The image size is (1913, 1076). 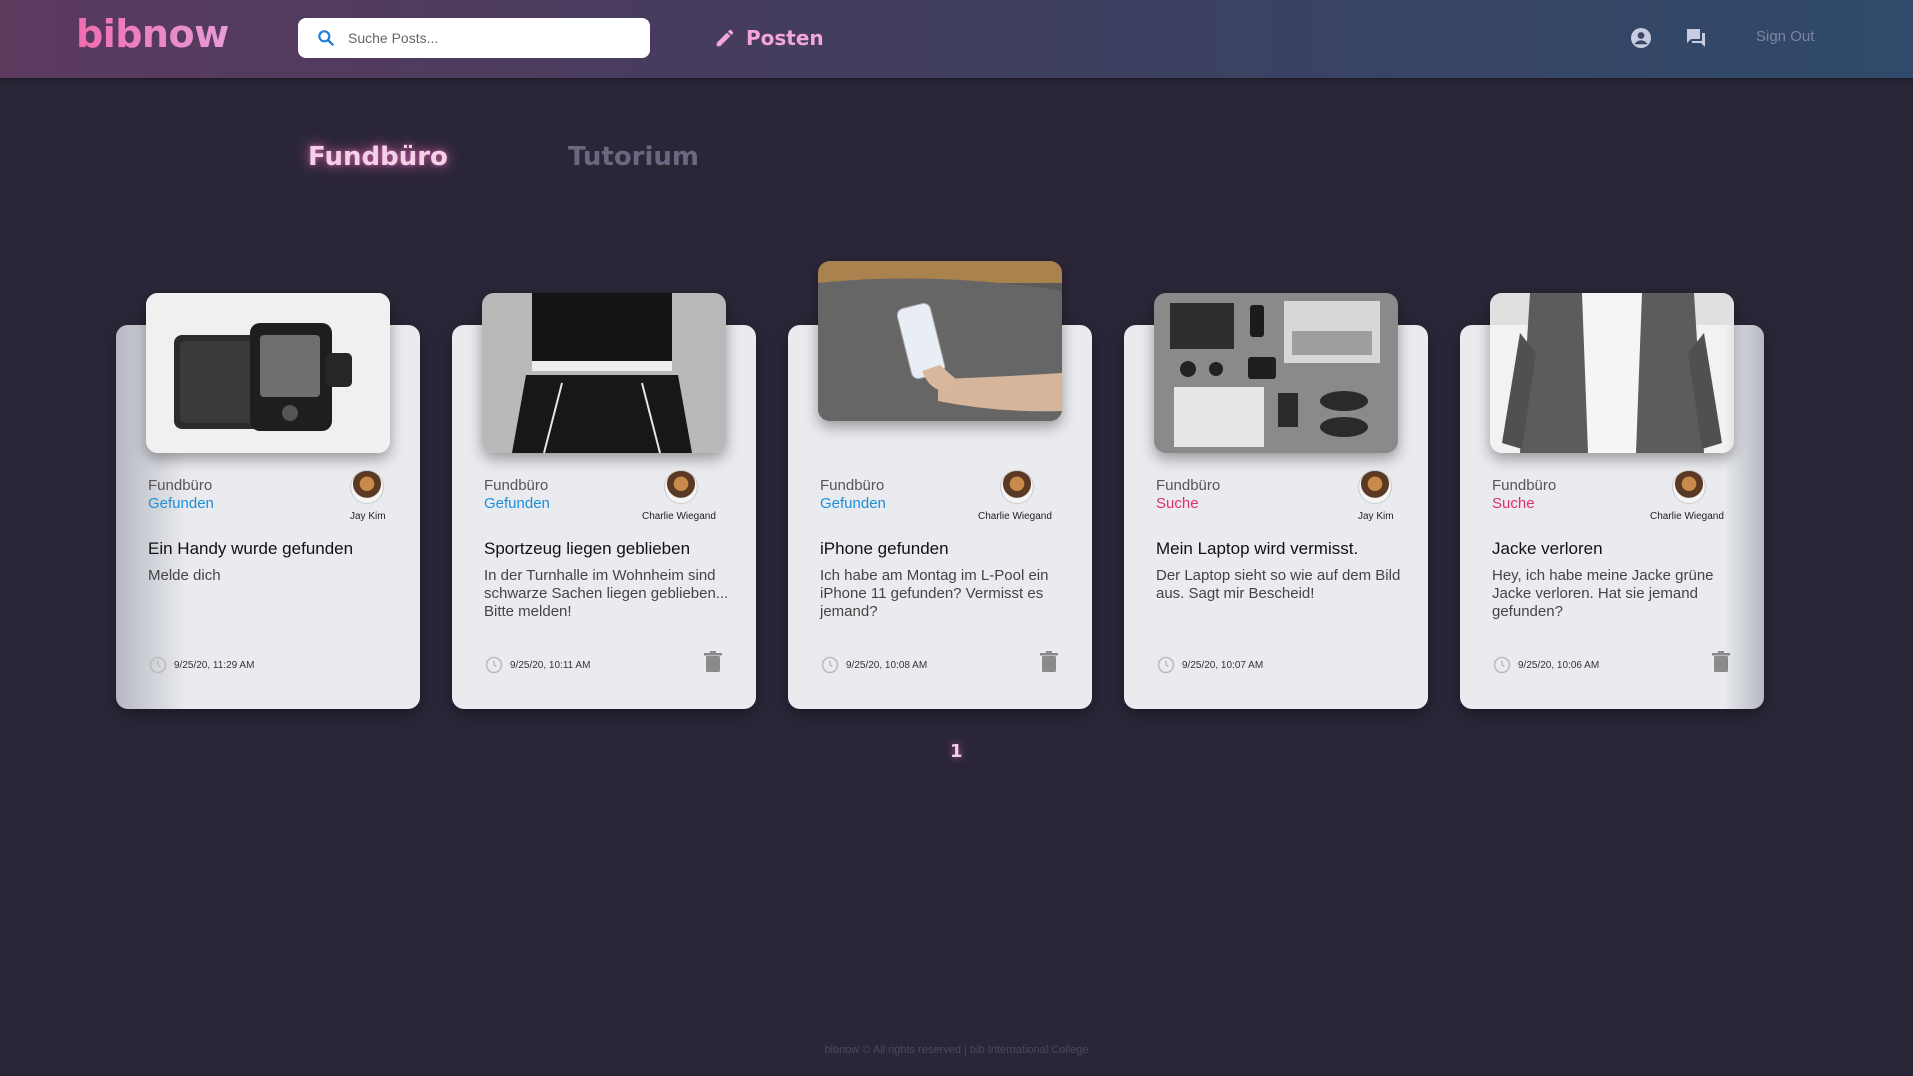 What do you see at coordinates (1223, 665) in the screenshot?
I see `post-timestamp-text: 9/25/20, 10:07 AM` at bounding box center [1223, 665].